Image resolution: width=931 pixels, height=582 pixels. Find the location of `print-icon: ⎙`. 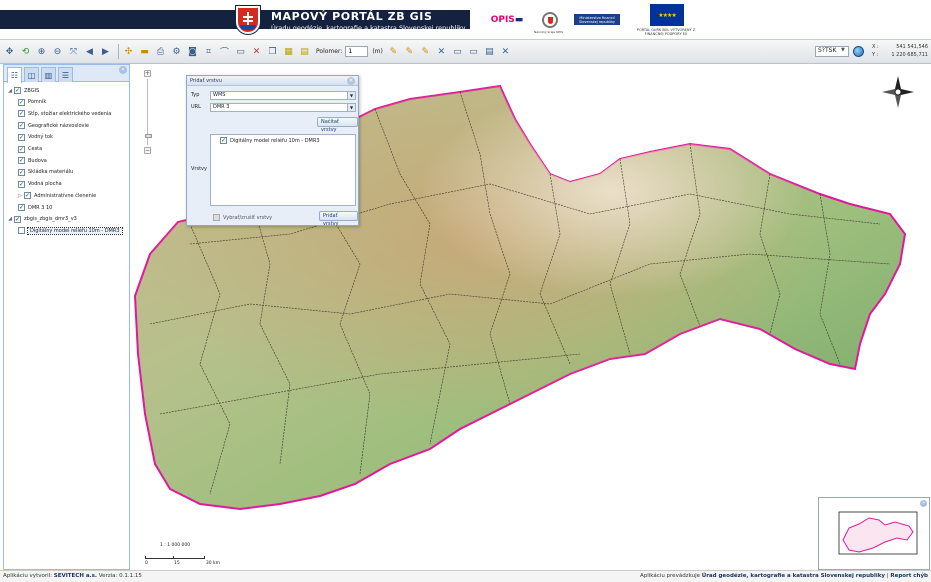

print-icon: ⎙ is located at coordinates (160, 51).